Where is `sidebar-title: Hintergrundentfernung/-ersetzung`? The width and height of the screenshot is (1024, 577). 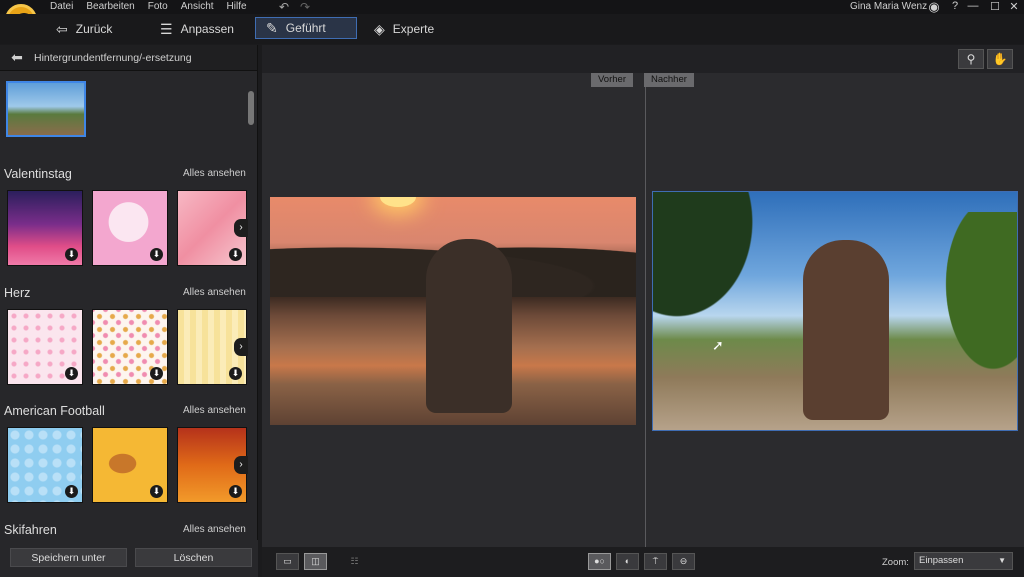 sidebar-title: Hintergrundentfernung/-ersetzung is located at coordinates (113, 57).